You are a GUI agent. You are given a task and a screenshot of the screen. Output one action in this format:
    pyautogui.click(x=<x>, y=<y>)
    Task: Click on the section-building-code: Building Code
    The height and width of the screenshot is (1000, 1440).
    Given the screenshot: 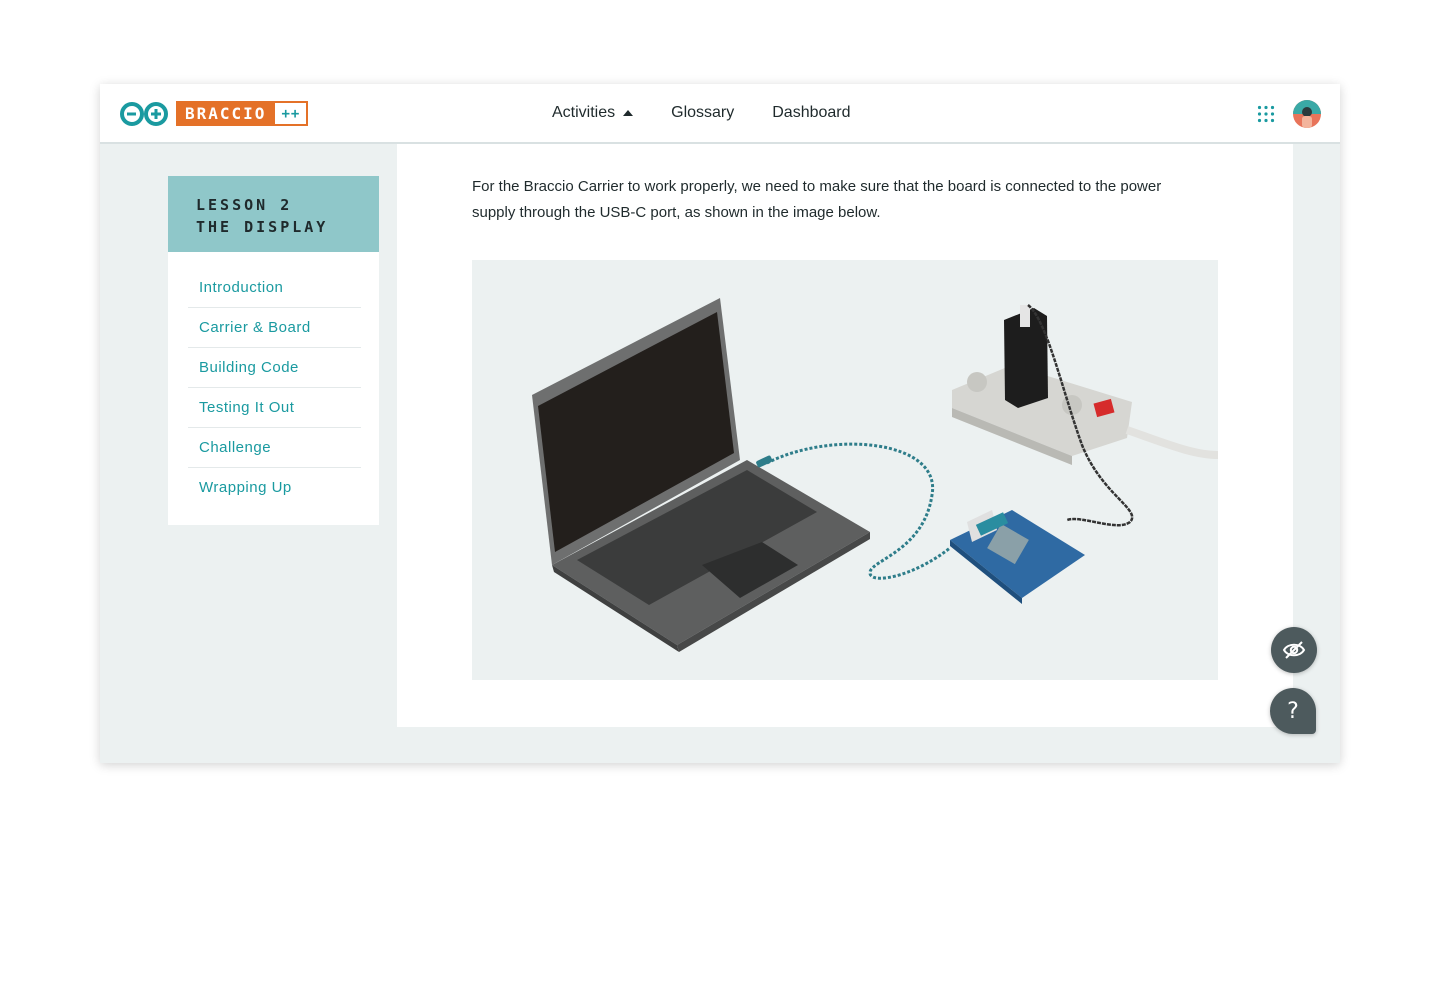 What is the action you would take?
    pyautogui.click(x=274, y=368)
    